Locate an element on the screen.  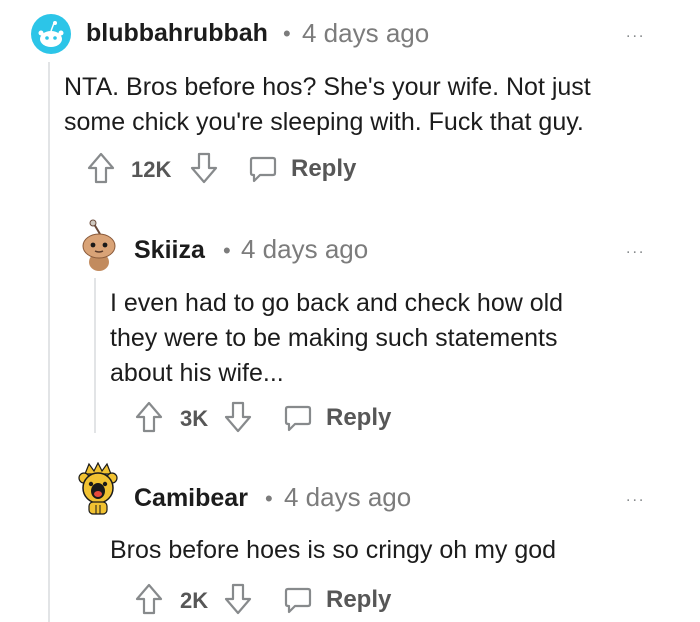
vote-count: 3K is located at coordinates (194, 418).